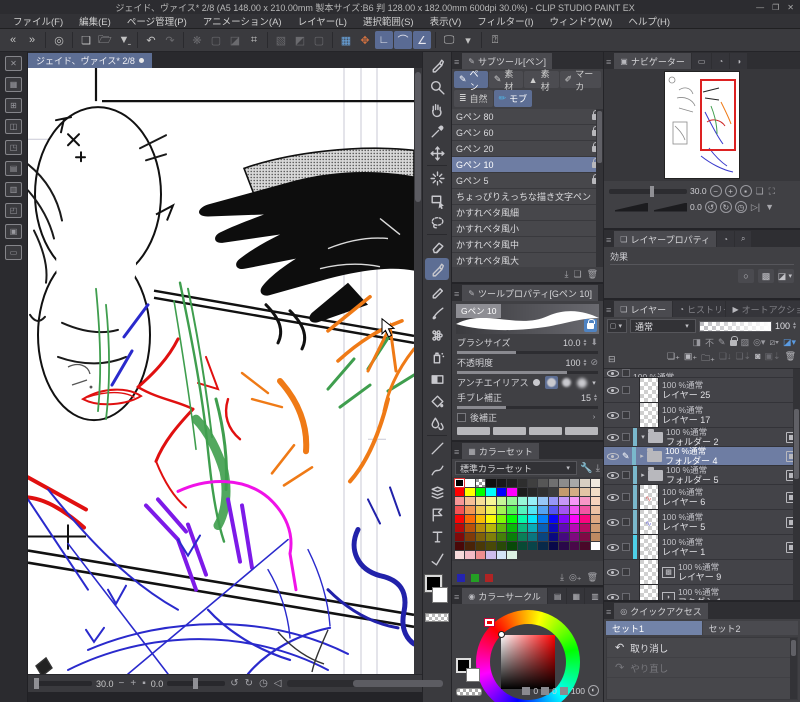 This screenshot has height=702, width=800. What do you see at coordinates (740, 207) in the screenshot?
I see `nav-rotate-reset-button: ◷` at bounding box center [740, 207].